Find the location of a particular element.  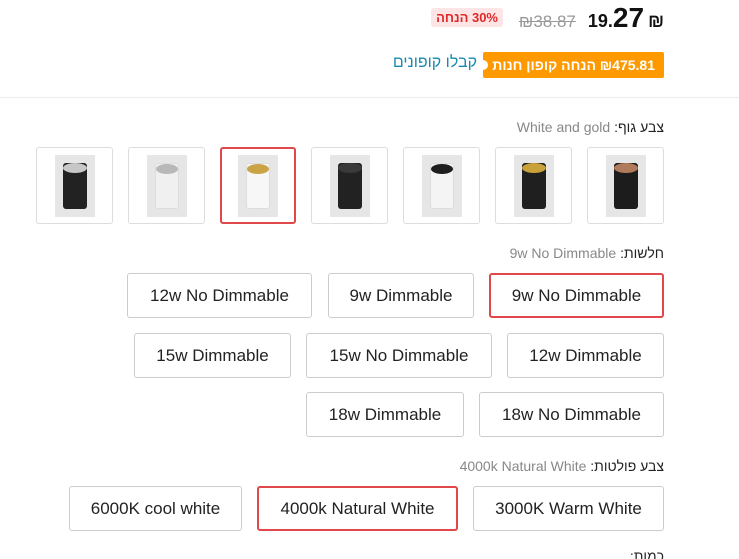

price-block: ₪ 27 .19 ₪38.87 is located at coordinates (591, 19).